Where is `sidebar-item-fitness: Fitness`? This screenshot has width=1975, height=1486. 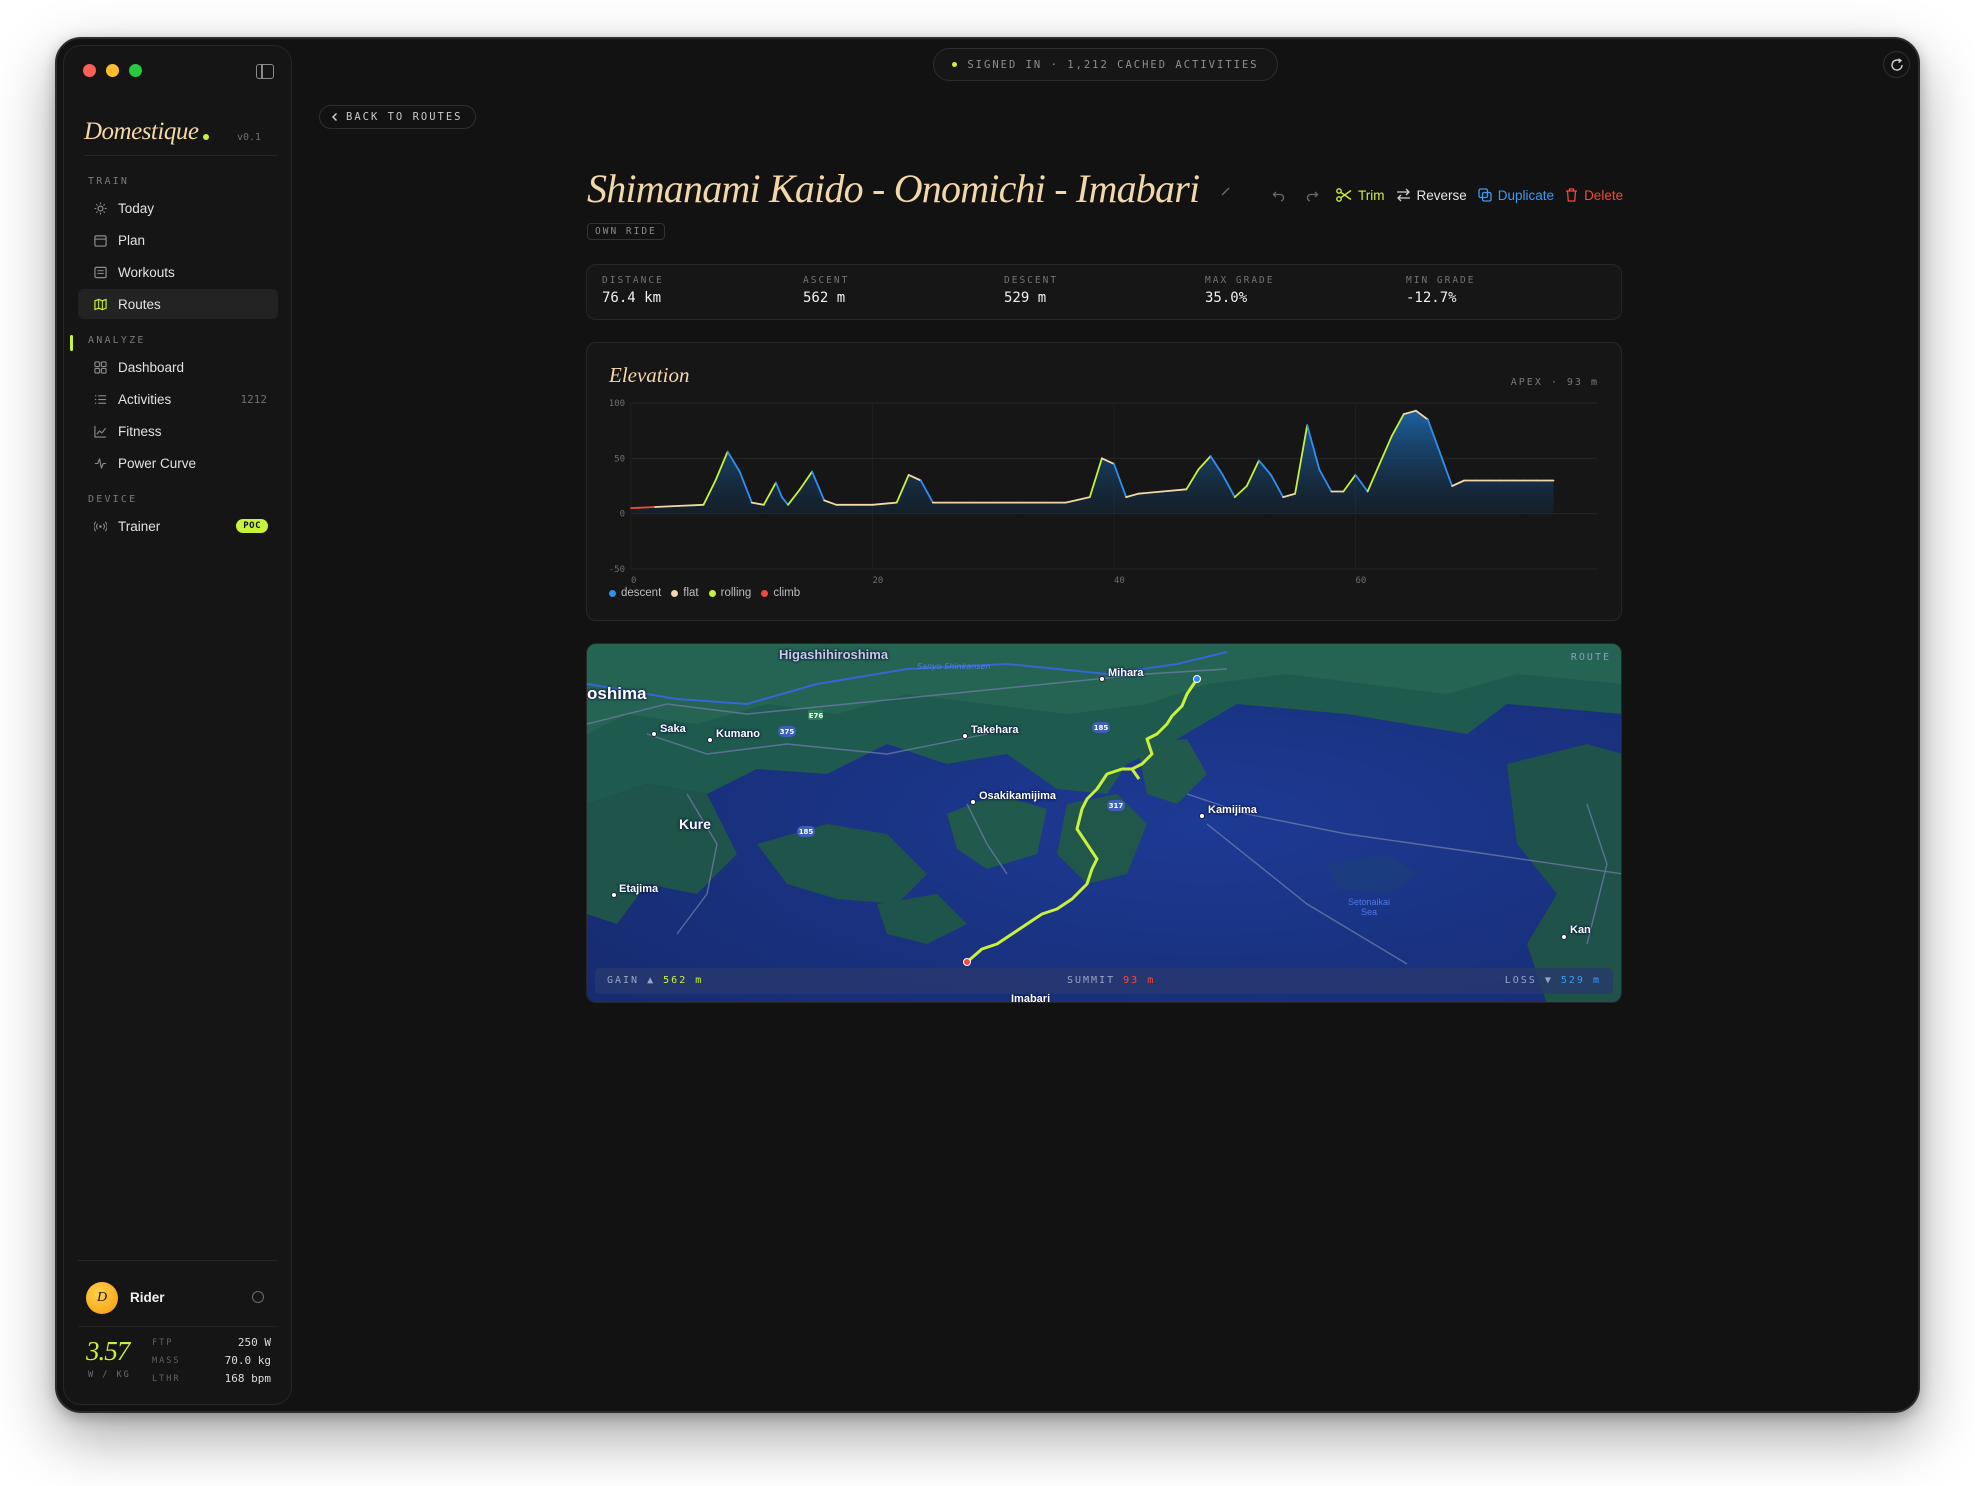 sidebar-item-fitness: Fitness is located at coordinates (178, 431).